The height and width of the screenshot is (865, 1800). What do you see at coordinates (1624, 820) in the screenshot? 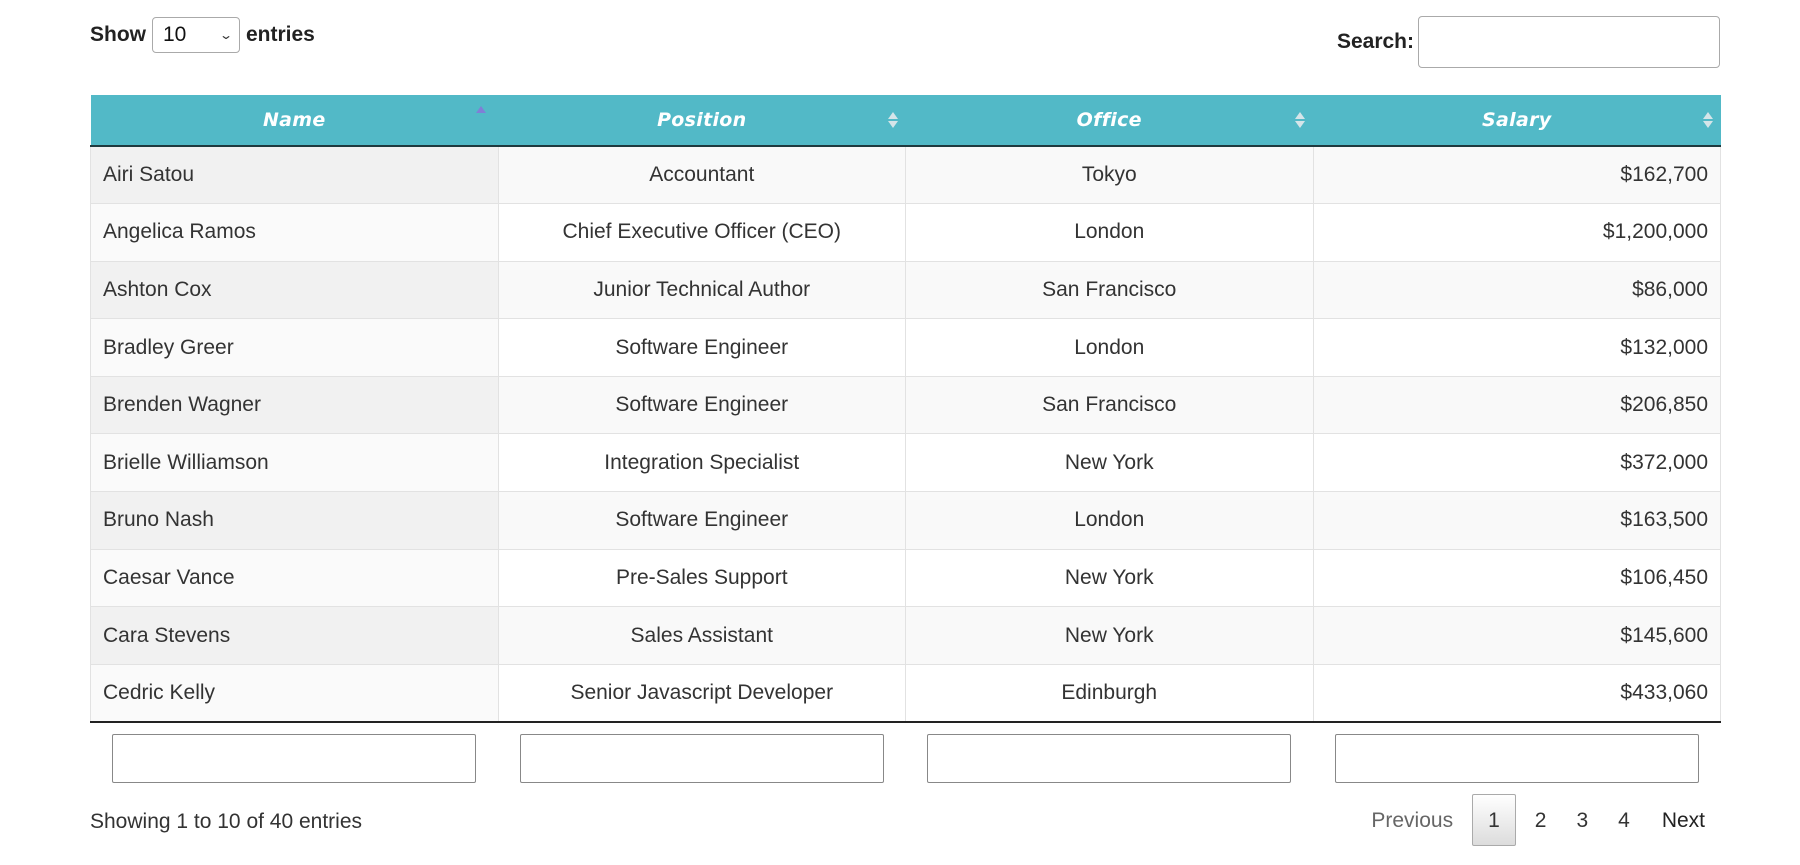
I see `page-button-4: 4` at bounding box center [1624, 820].